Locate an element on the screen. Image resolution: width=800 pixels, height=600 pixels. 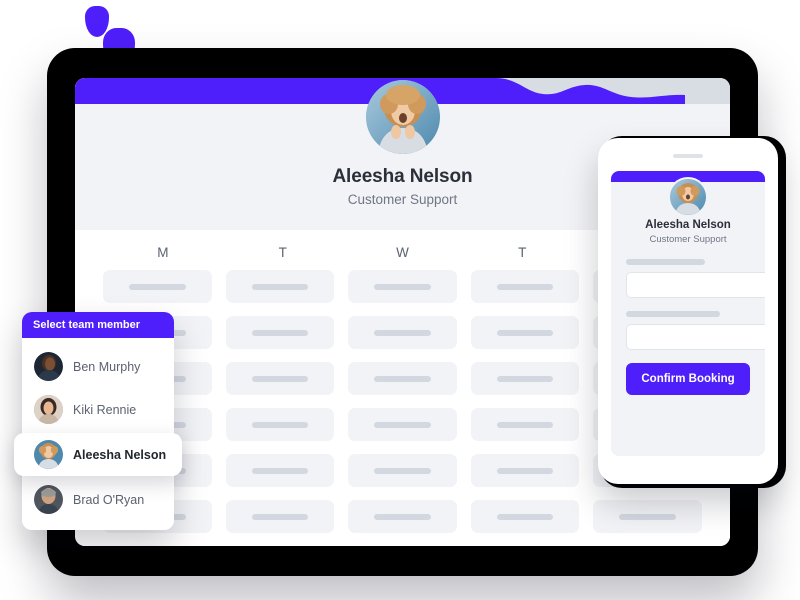
phone-profile-name: Aleesha Nelson is located at coordinates (688, 225).